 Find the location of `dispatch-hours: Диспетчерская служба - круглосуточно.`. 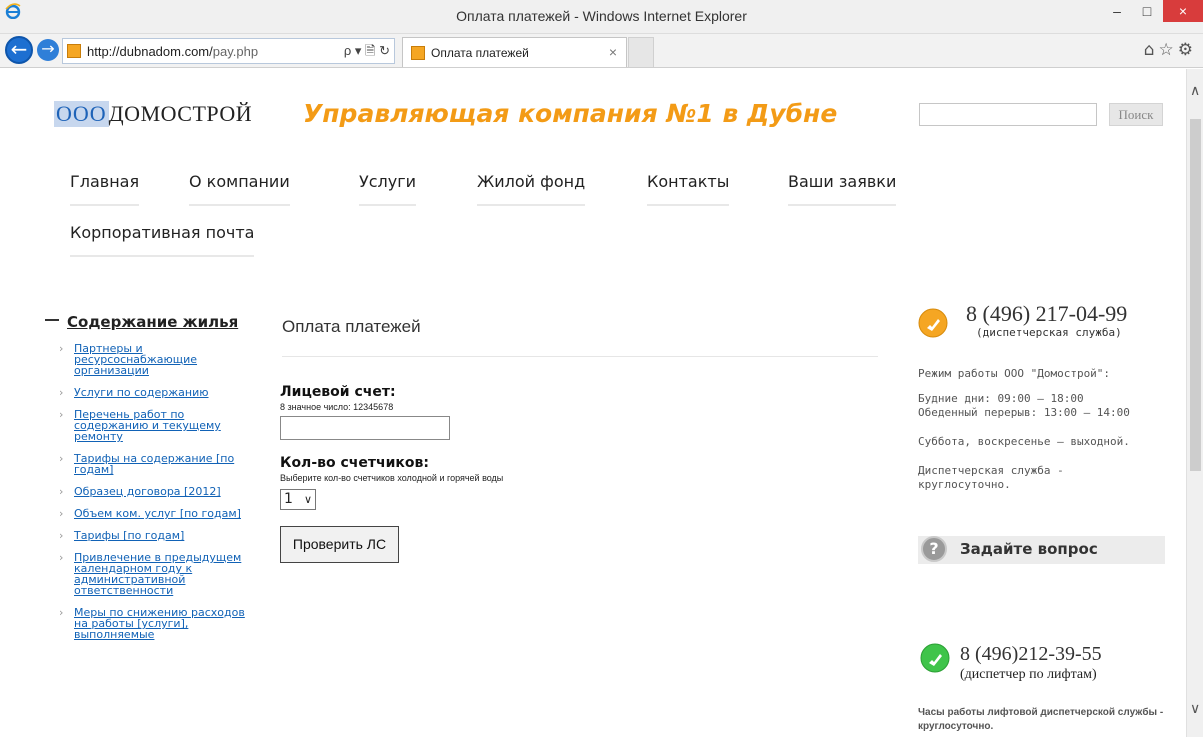

dispatch-hours: Диспетчерская служба - круглосуточно. is located at coordinates (991, 477).